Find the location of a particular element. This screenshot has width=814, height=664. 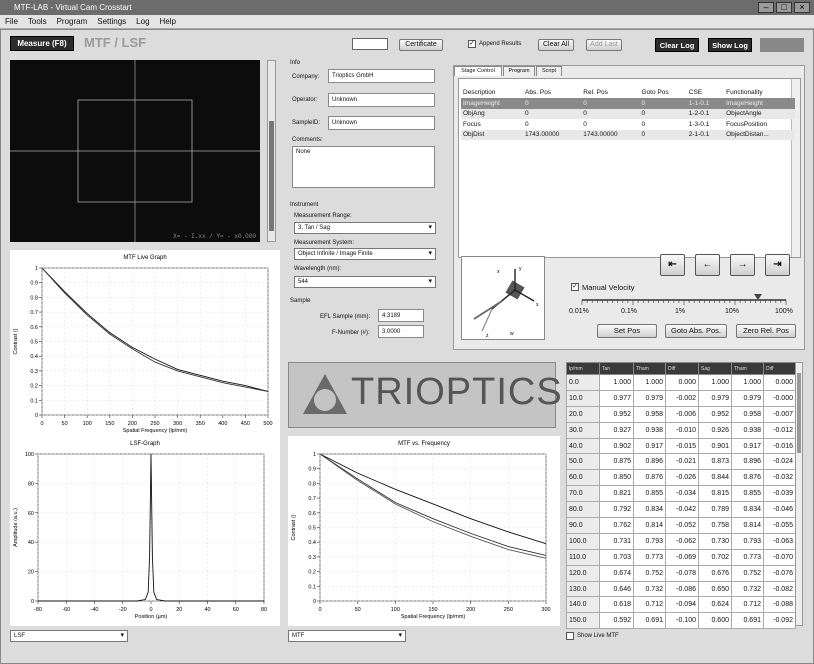

table-cell: -0.042 is located at coordinates (682, 510).